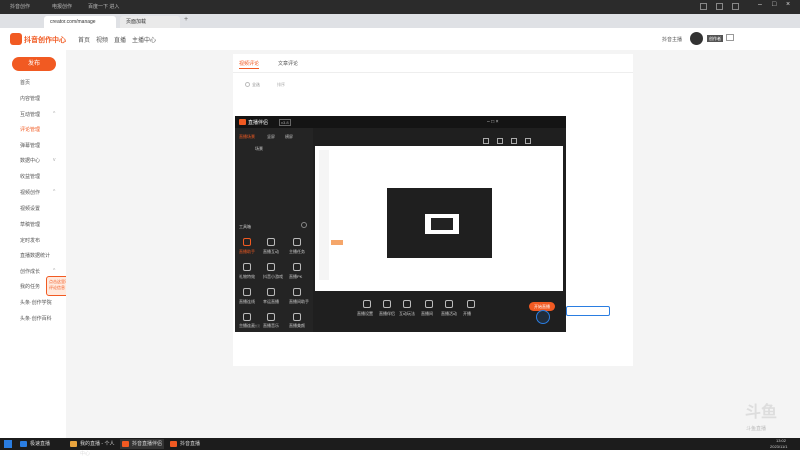 Image resolution: width=800 pixels, height=459 pixels. Describe the element at coordinates (299, 301) in the screenshot. I see `tool-label: 直播间助手` at that location.